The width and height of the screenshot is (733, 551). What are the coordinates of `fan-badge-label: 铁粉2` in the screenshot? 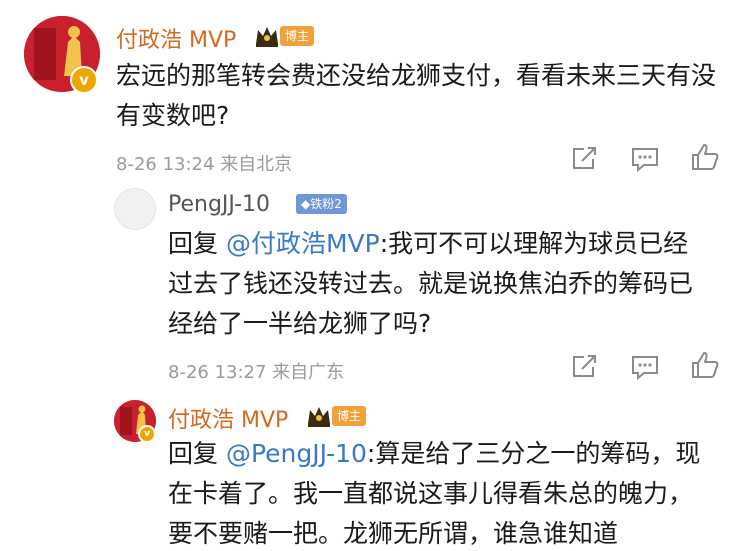 It's located at (326, 204).